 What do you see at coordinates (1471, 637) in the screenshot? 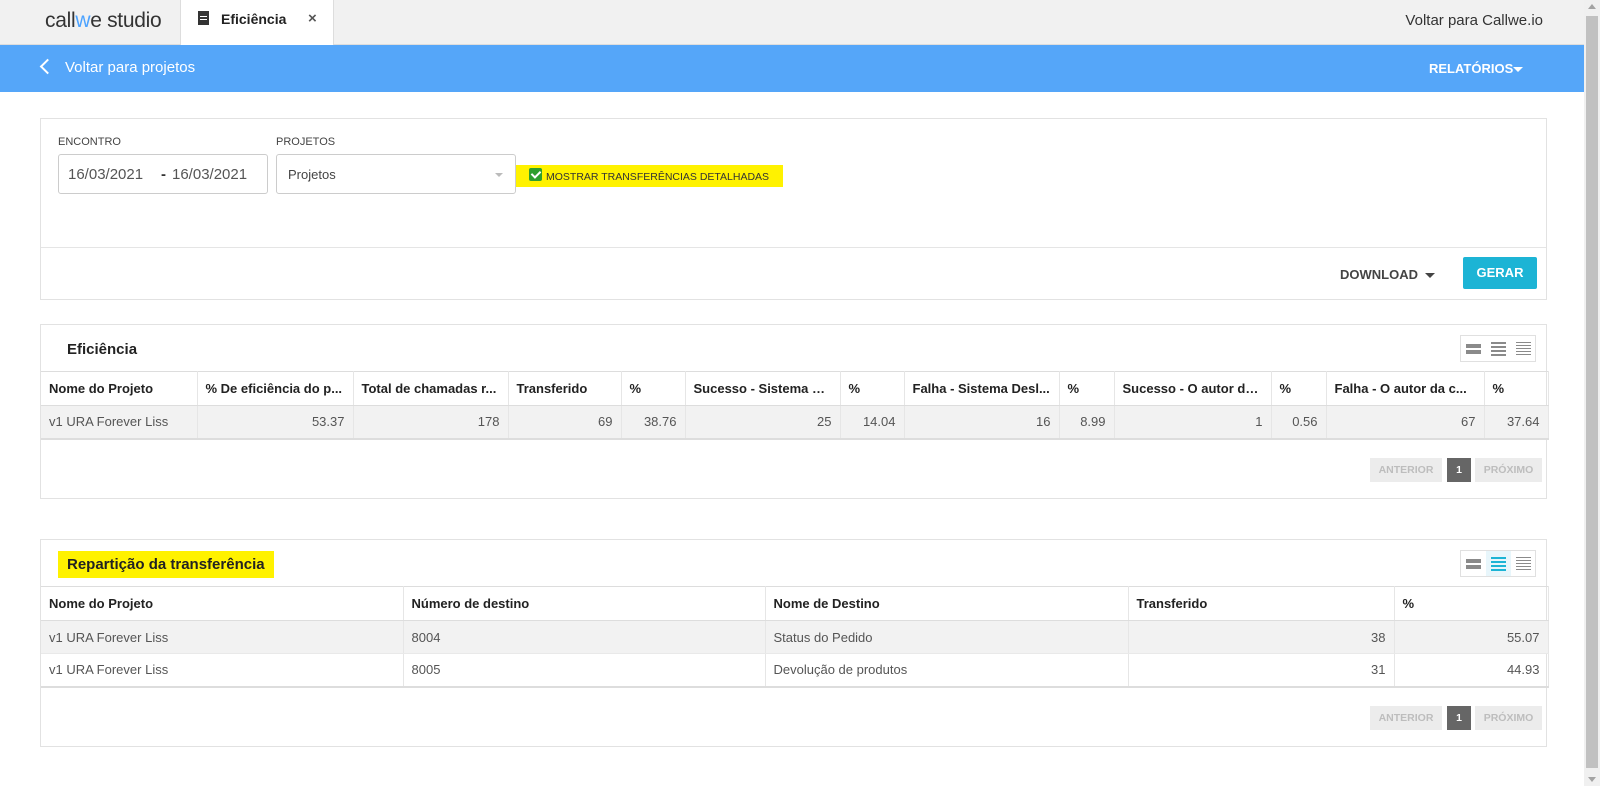
I see `table-cell: 55.07` at bounding box center [1471, 637].